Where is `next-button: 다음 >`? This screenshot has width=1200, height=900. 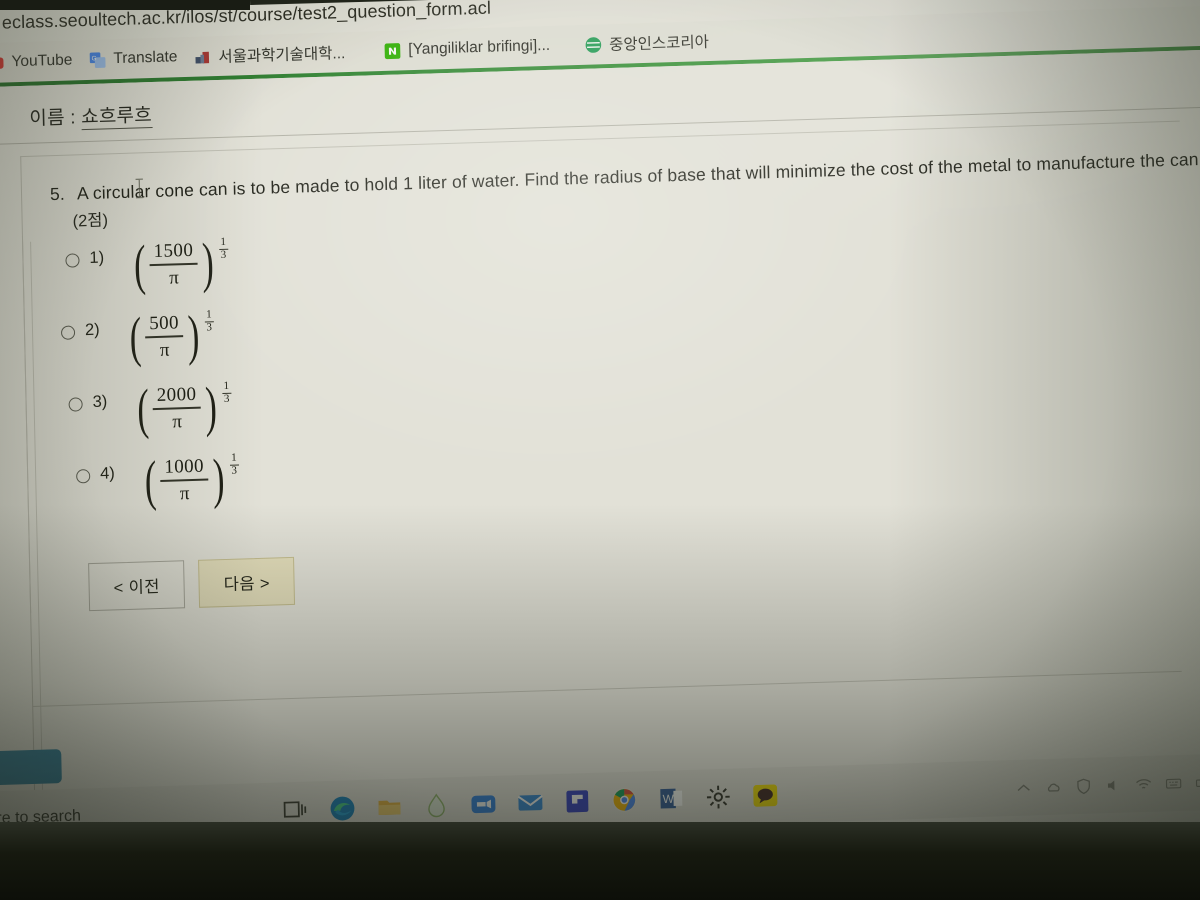 next-button: 다음 > is located at coordinates (247, 582).